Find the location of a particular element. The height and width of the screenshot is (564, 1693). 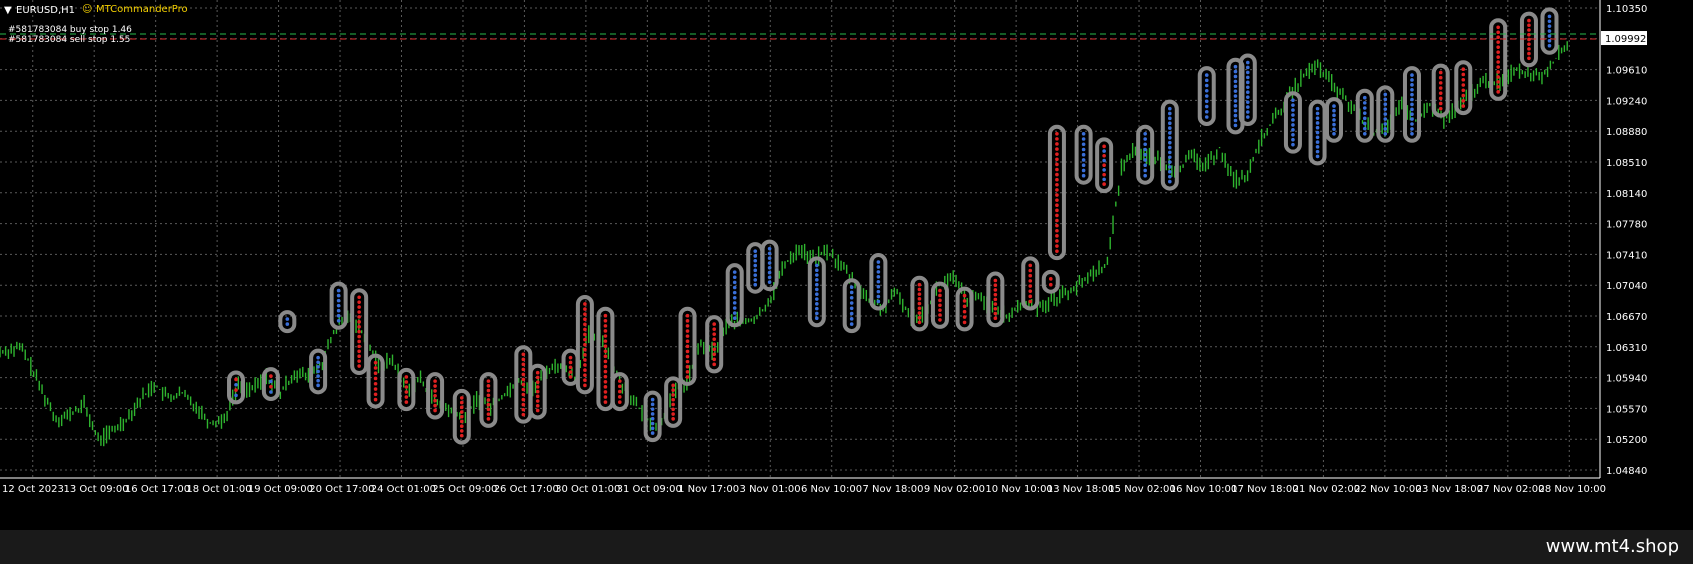

expert-advisor-face-icon: ☺ is located at coordinates (87, 9).